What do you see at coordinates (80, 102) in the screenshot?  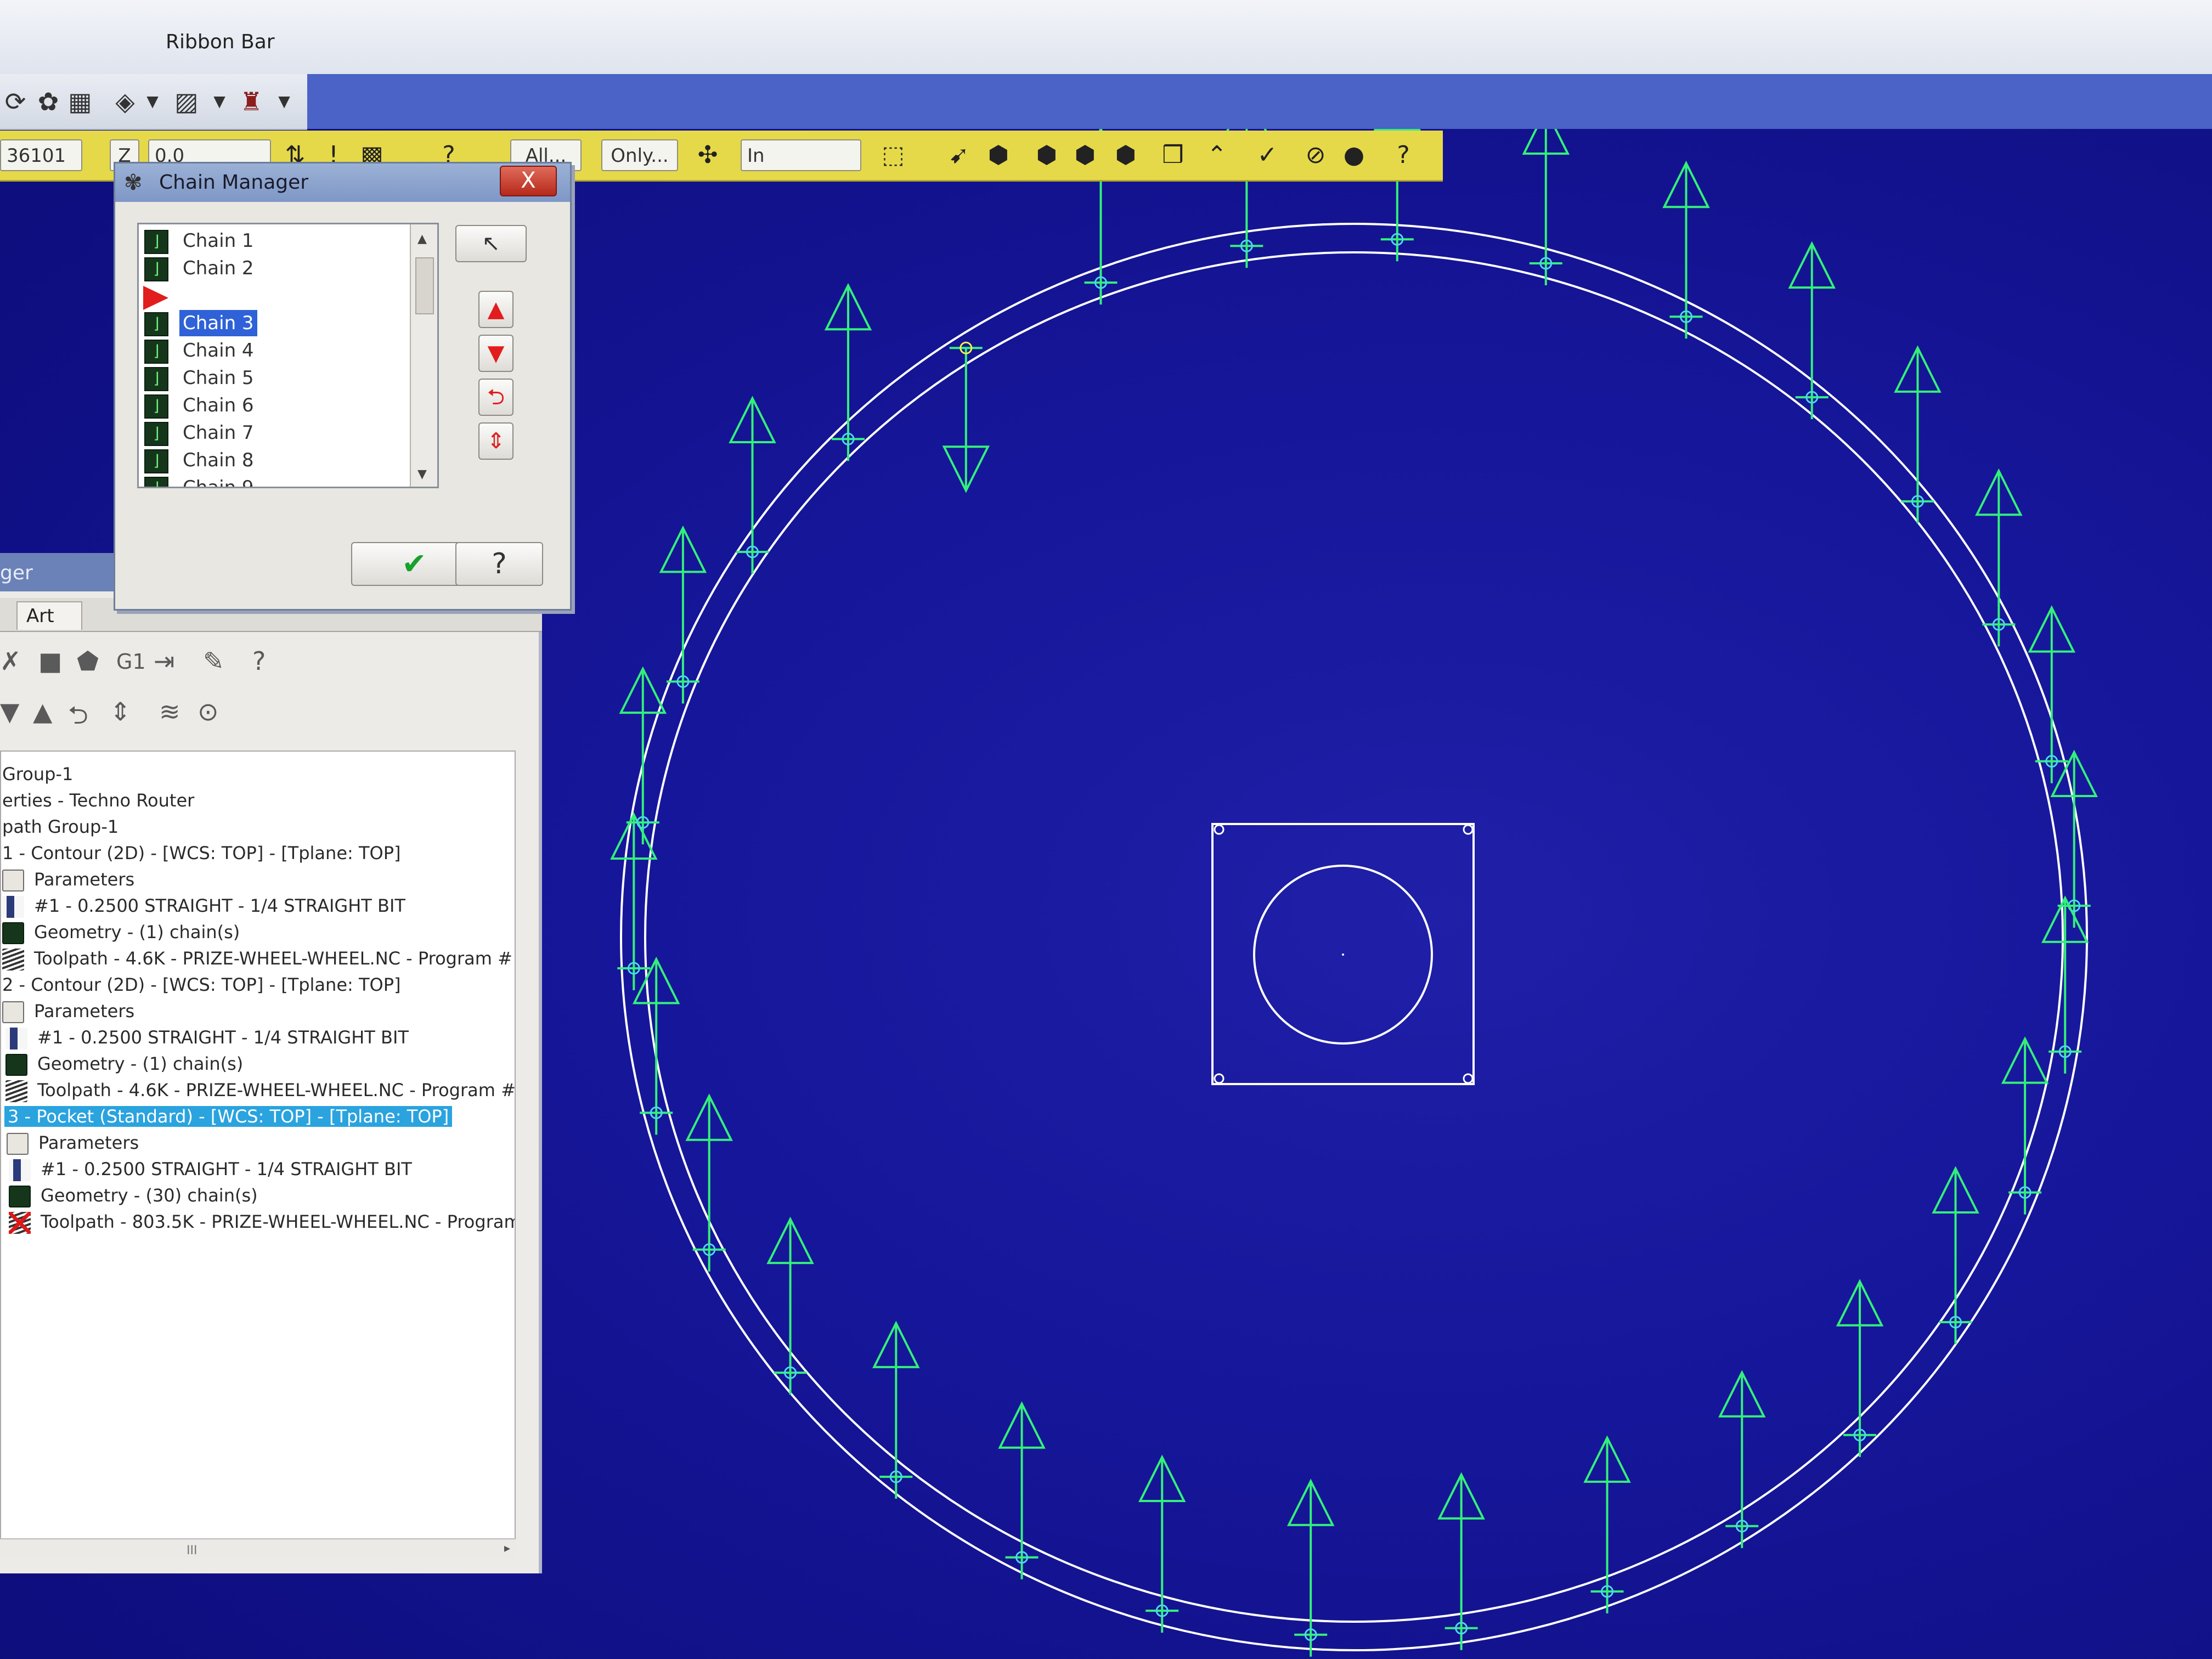 I see `grid-icon: ▦` at bounding box center [80, 102].